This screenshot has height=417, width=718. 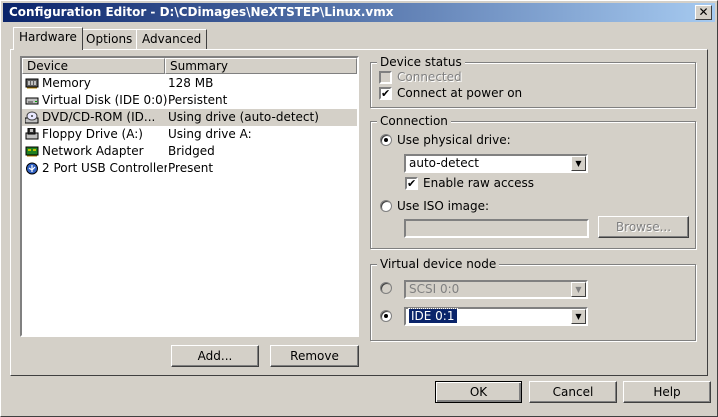 I want to click on device-status-group: Device status, so click(x=533, y=81).